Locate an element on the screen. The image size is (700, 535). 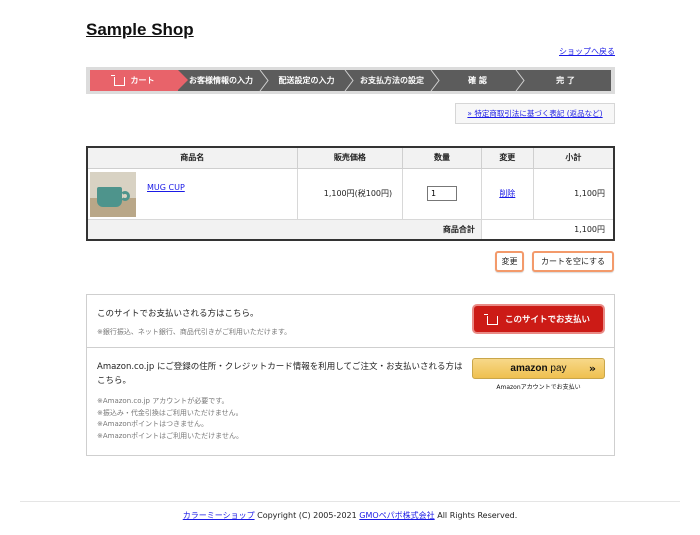
step-confirm: 確 認 is located at coordinates (477, 80).